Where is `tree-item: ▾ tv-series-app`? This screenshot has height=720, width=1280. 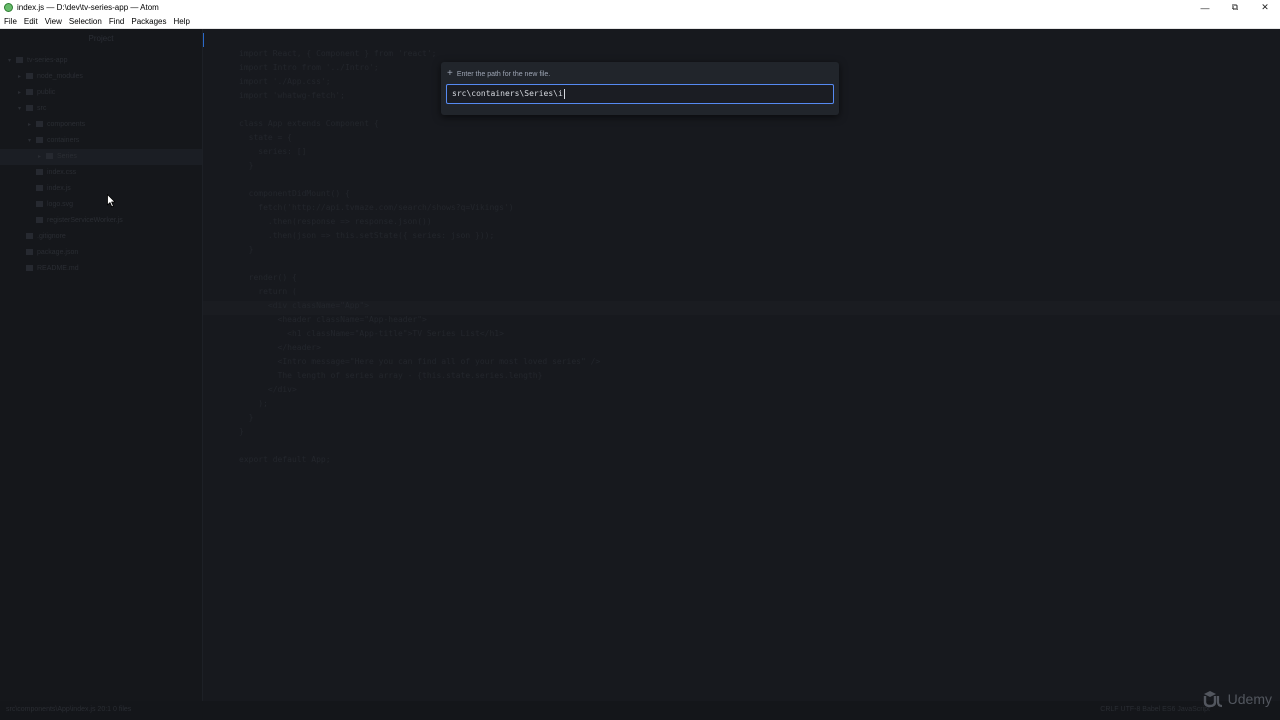 tree-item: ▾ tv-series-app is located at coordinates (101, 61).